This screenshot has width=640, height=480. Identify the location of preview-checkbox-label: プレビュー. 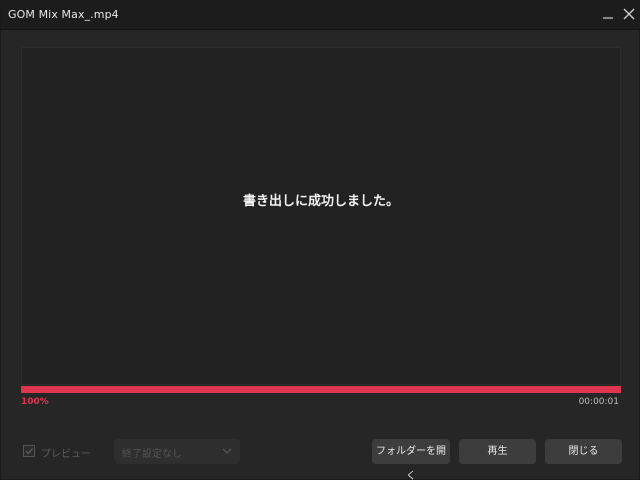
(66, 454).